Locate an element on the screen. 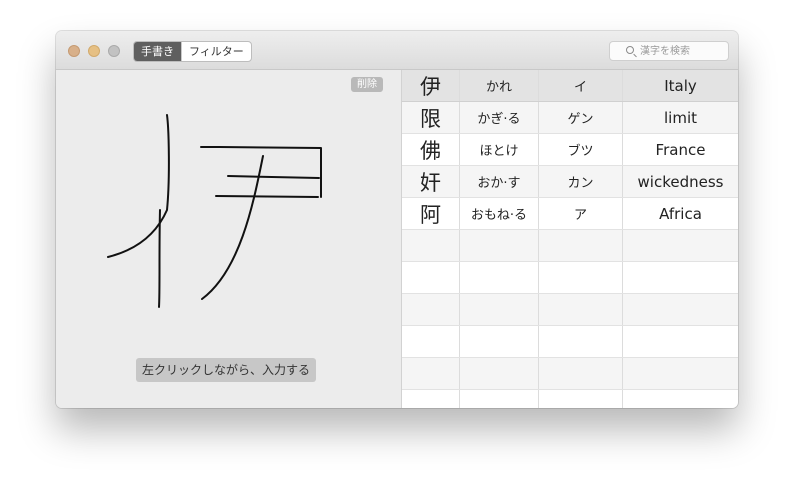 Image resolution: width=794 pixels, height=488 pixels. on-reading-cell: ア is located at coordinates (581, 213).